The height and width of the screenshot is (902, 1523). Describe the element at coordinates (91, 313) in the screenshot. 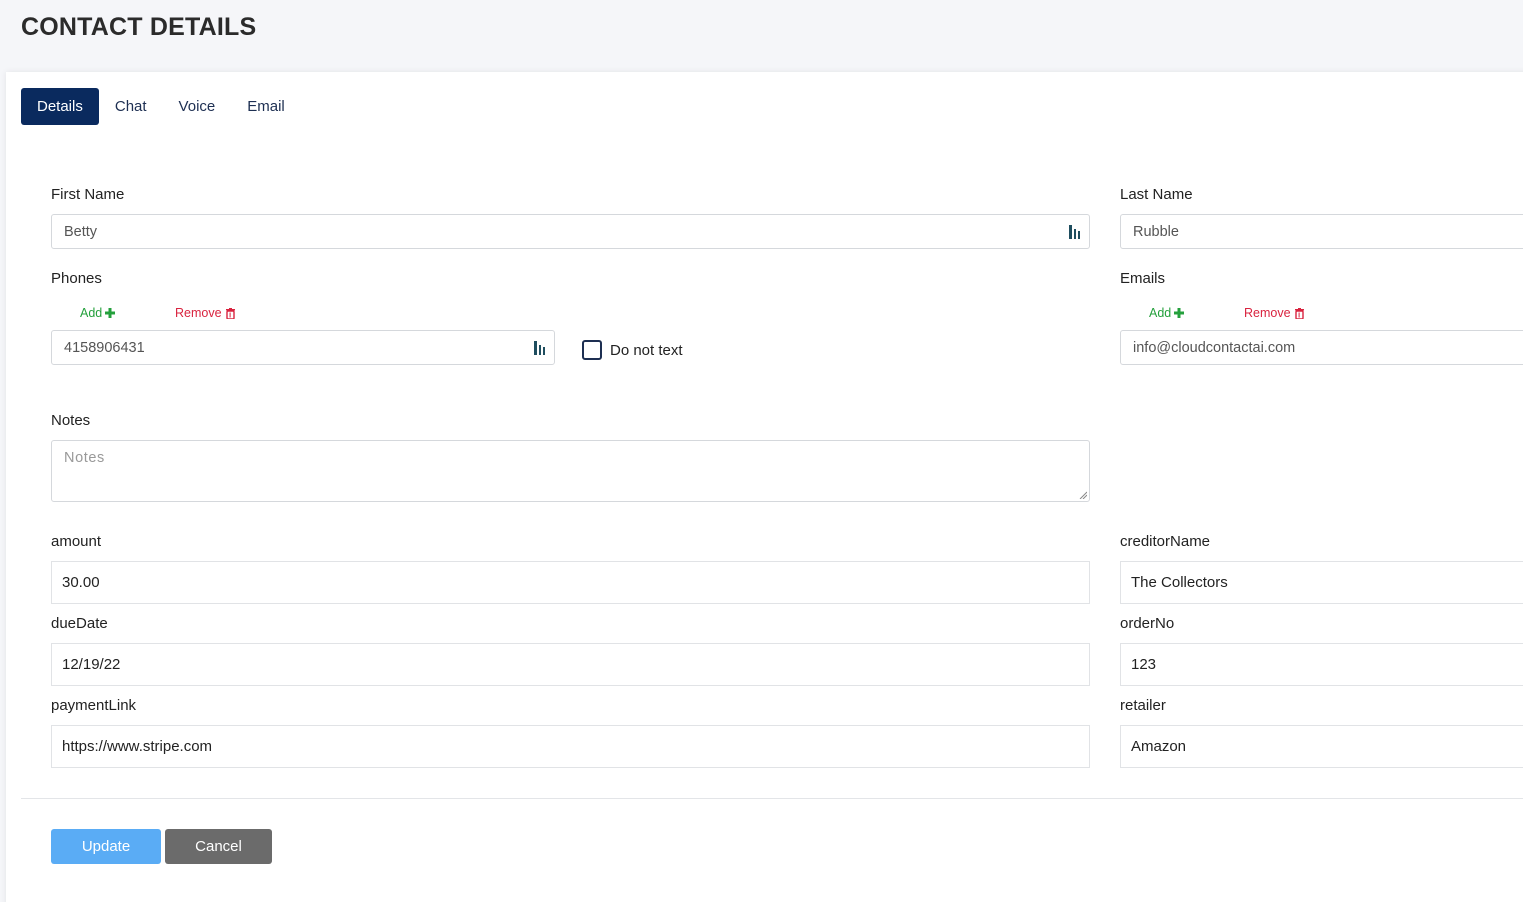

I see `add-phone-label: Add` at that location.